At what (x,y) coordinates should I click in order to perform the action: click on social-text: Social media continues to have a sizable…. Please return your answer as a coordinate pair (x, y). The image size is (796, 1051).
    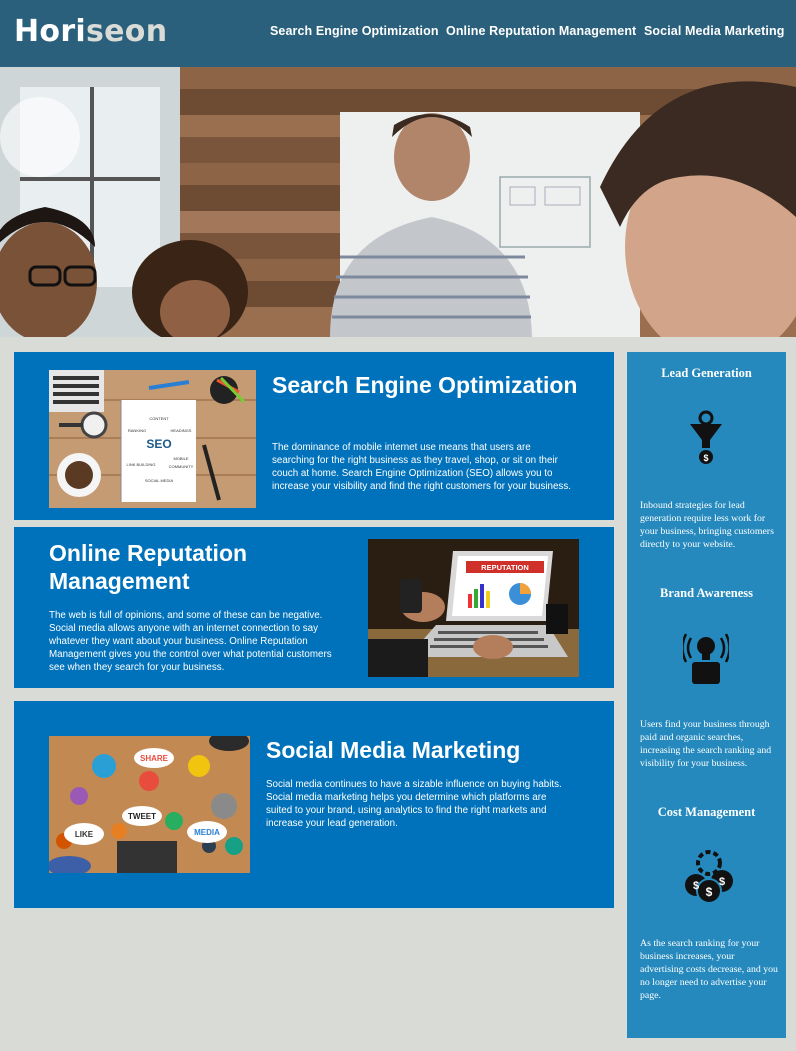
    Looking at the image, I should click on (414, 804).